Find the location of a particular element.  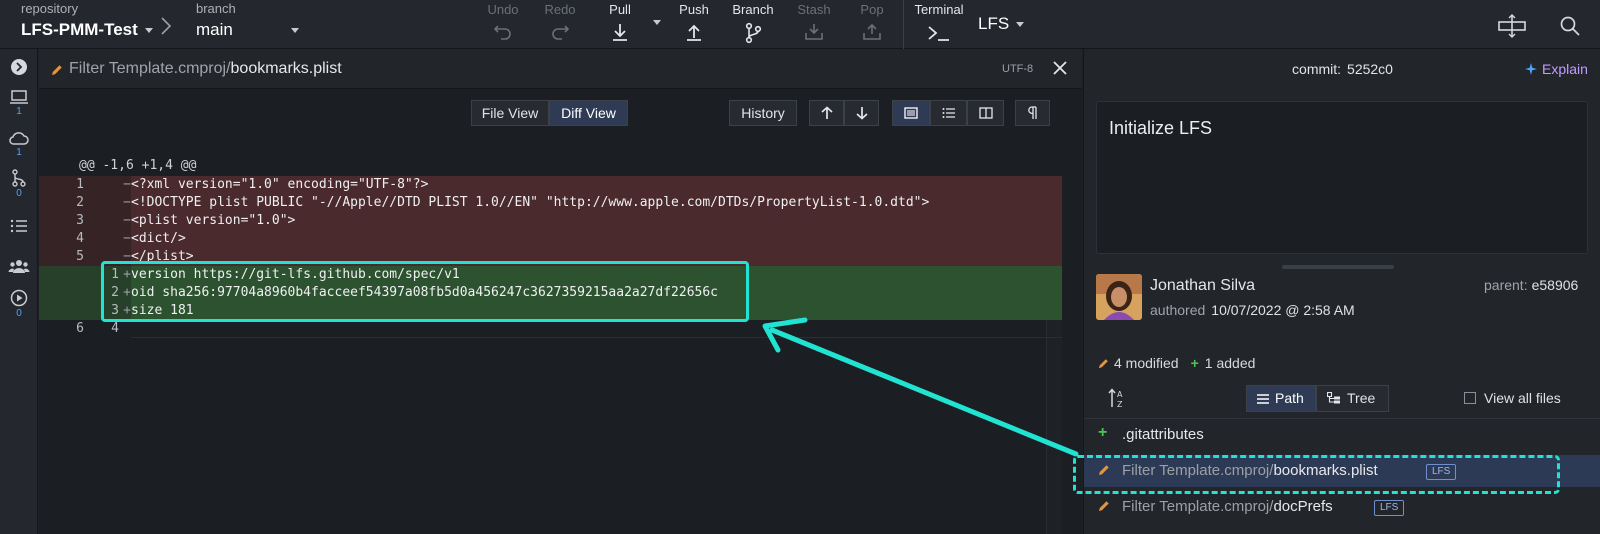

inline-view-button is located at coordinates (948, 113).